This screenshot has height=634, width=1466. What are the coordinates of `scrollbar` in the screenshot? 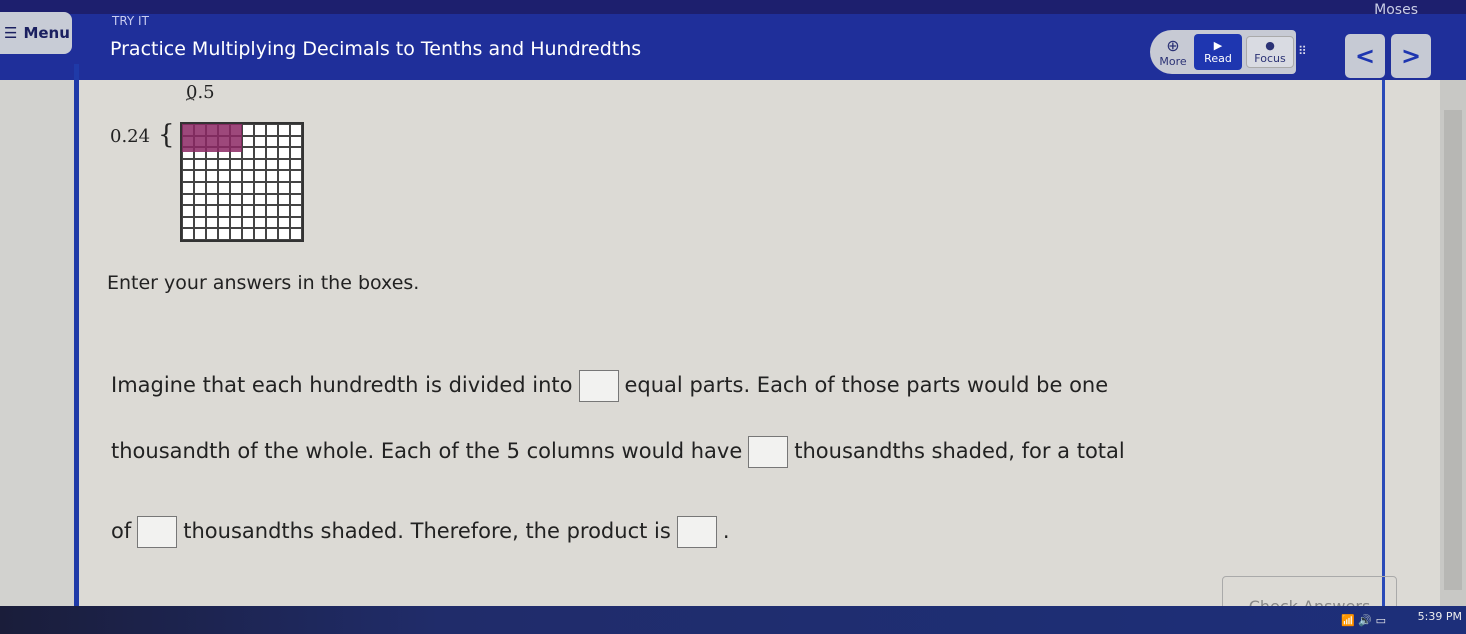 It's located at (1453, 345).